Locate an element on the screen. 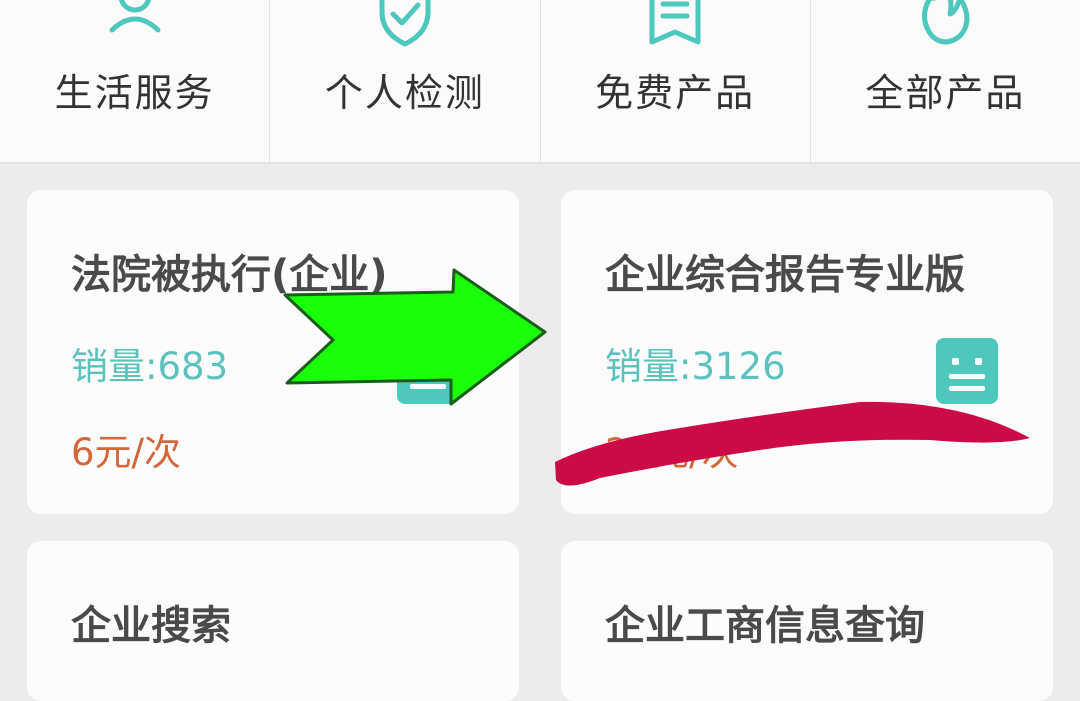 The image size is (1080, 701). nav-label: 个人检测 is located at coordinates (404, 93).